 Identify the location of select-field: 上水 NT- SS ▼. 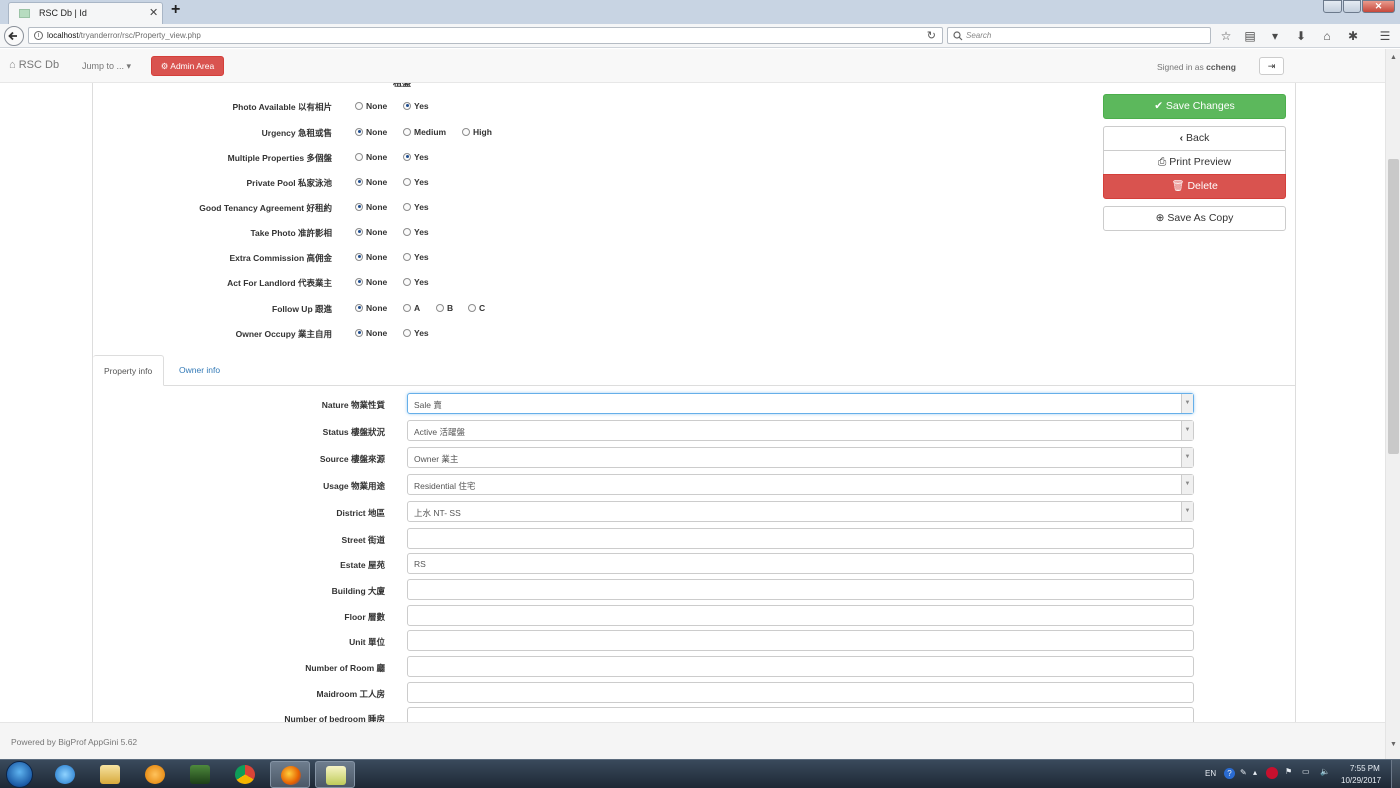
(800, 511).